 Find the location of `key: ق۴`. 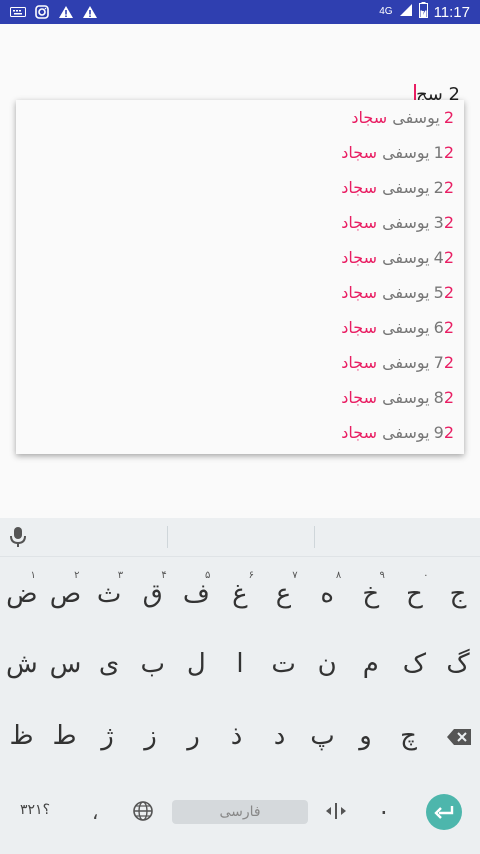

key: ق۴ is located at coordinates (153, 594).